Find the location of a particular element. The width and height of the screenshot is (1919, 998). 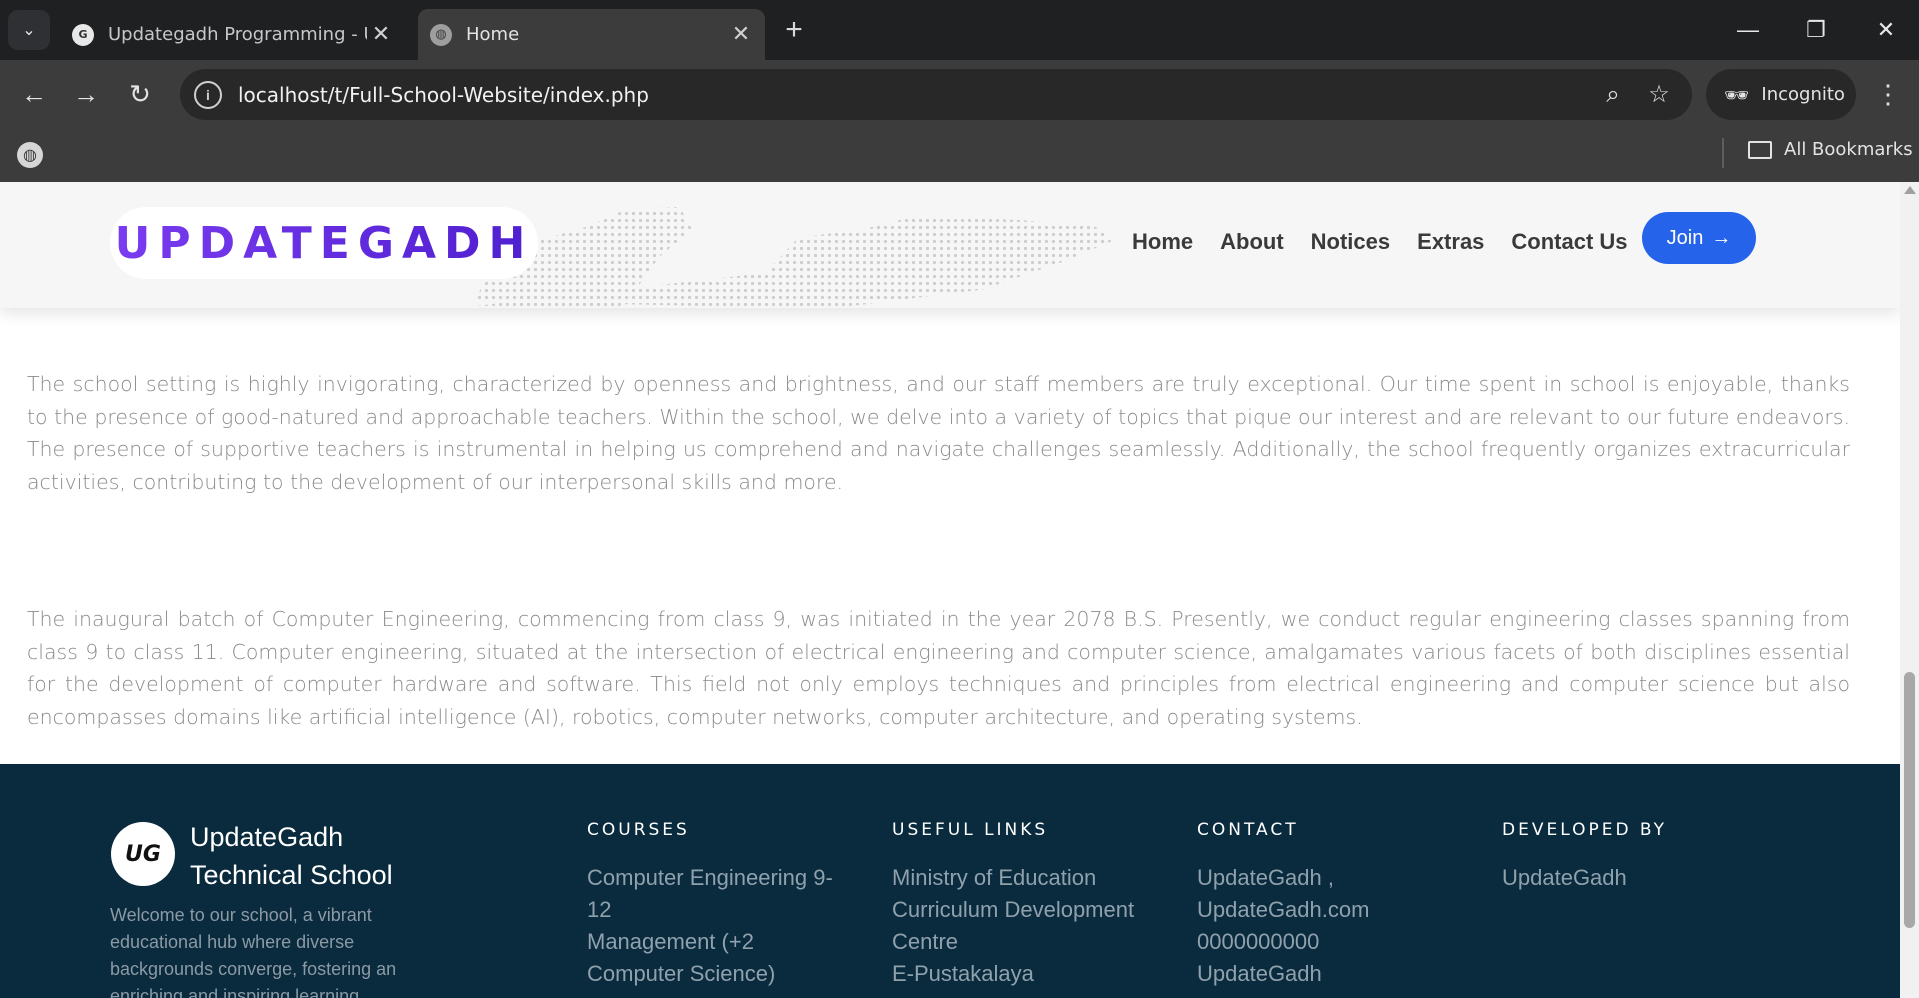

plus-icon: + is located at coordinates (794, 29).